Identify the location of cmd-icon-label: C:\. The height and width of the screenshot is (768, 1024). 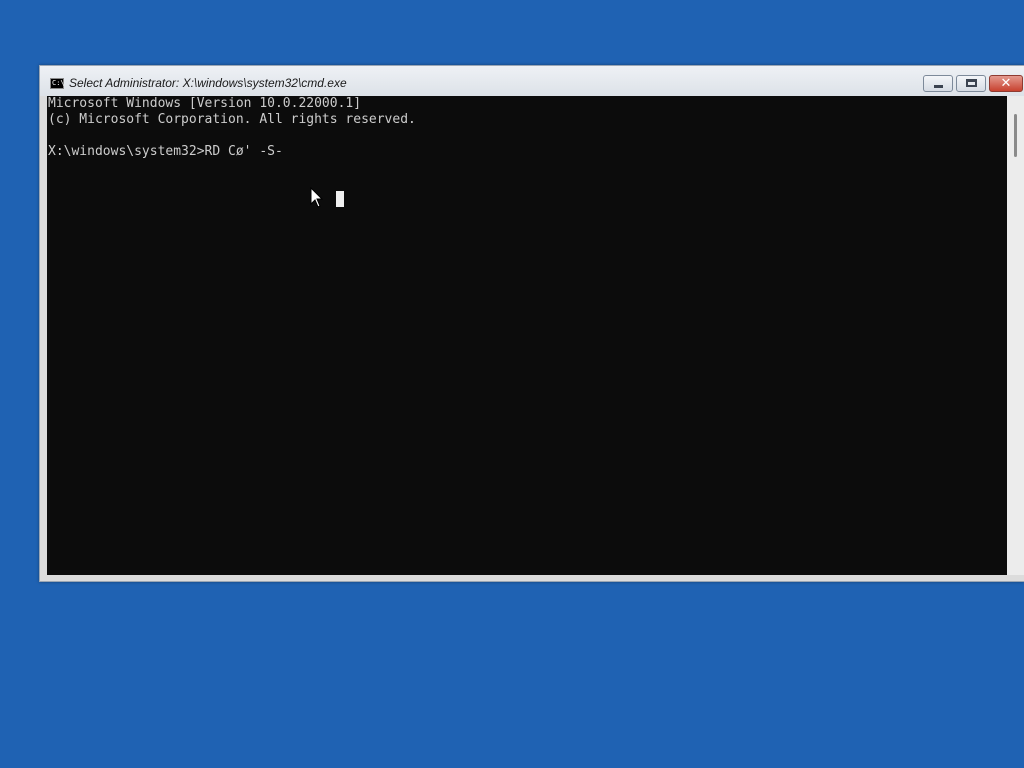
(58, 83).